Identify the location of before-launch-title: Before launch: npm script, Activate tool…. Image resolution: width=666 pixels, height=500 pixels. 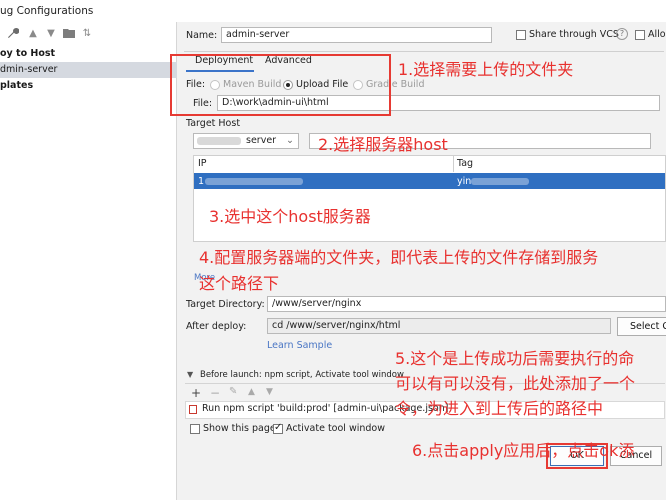
(302, 375).